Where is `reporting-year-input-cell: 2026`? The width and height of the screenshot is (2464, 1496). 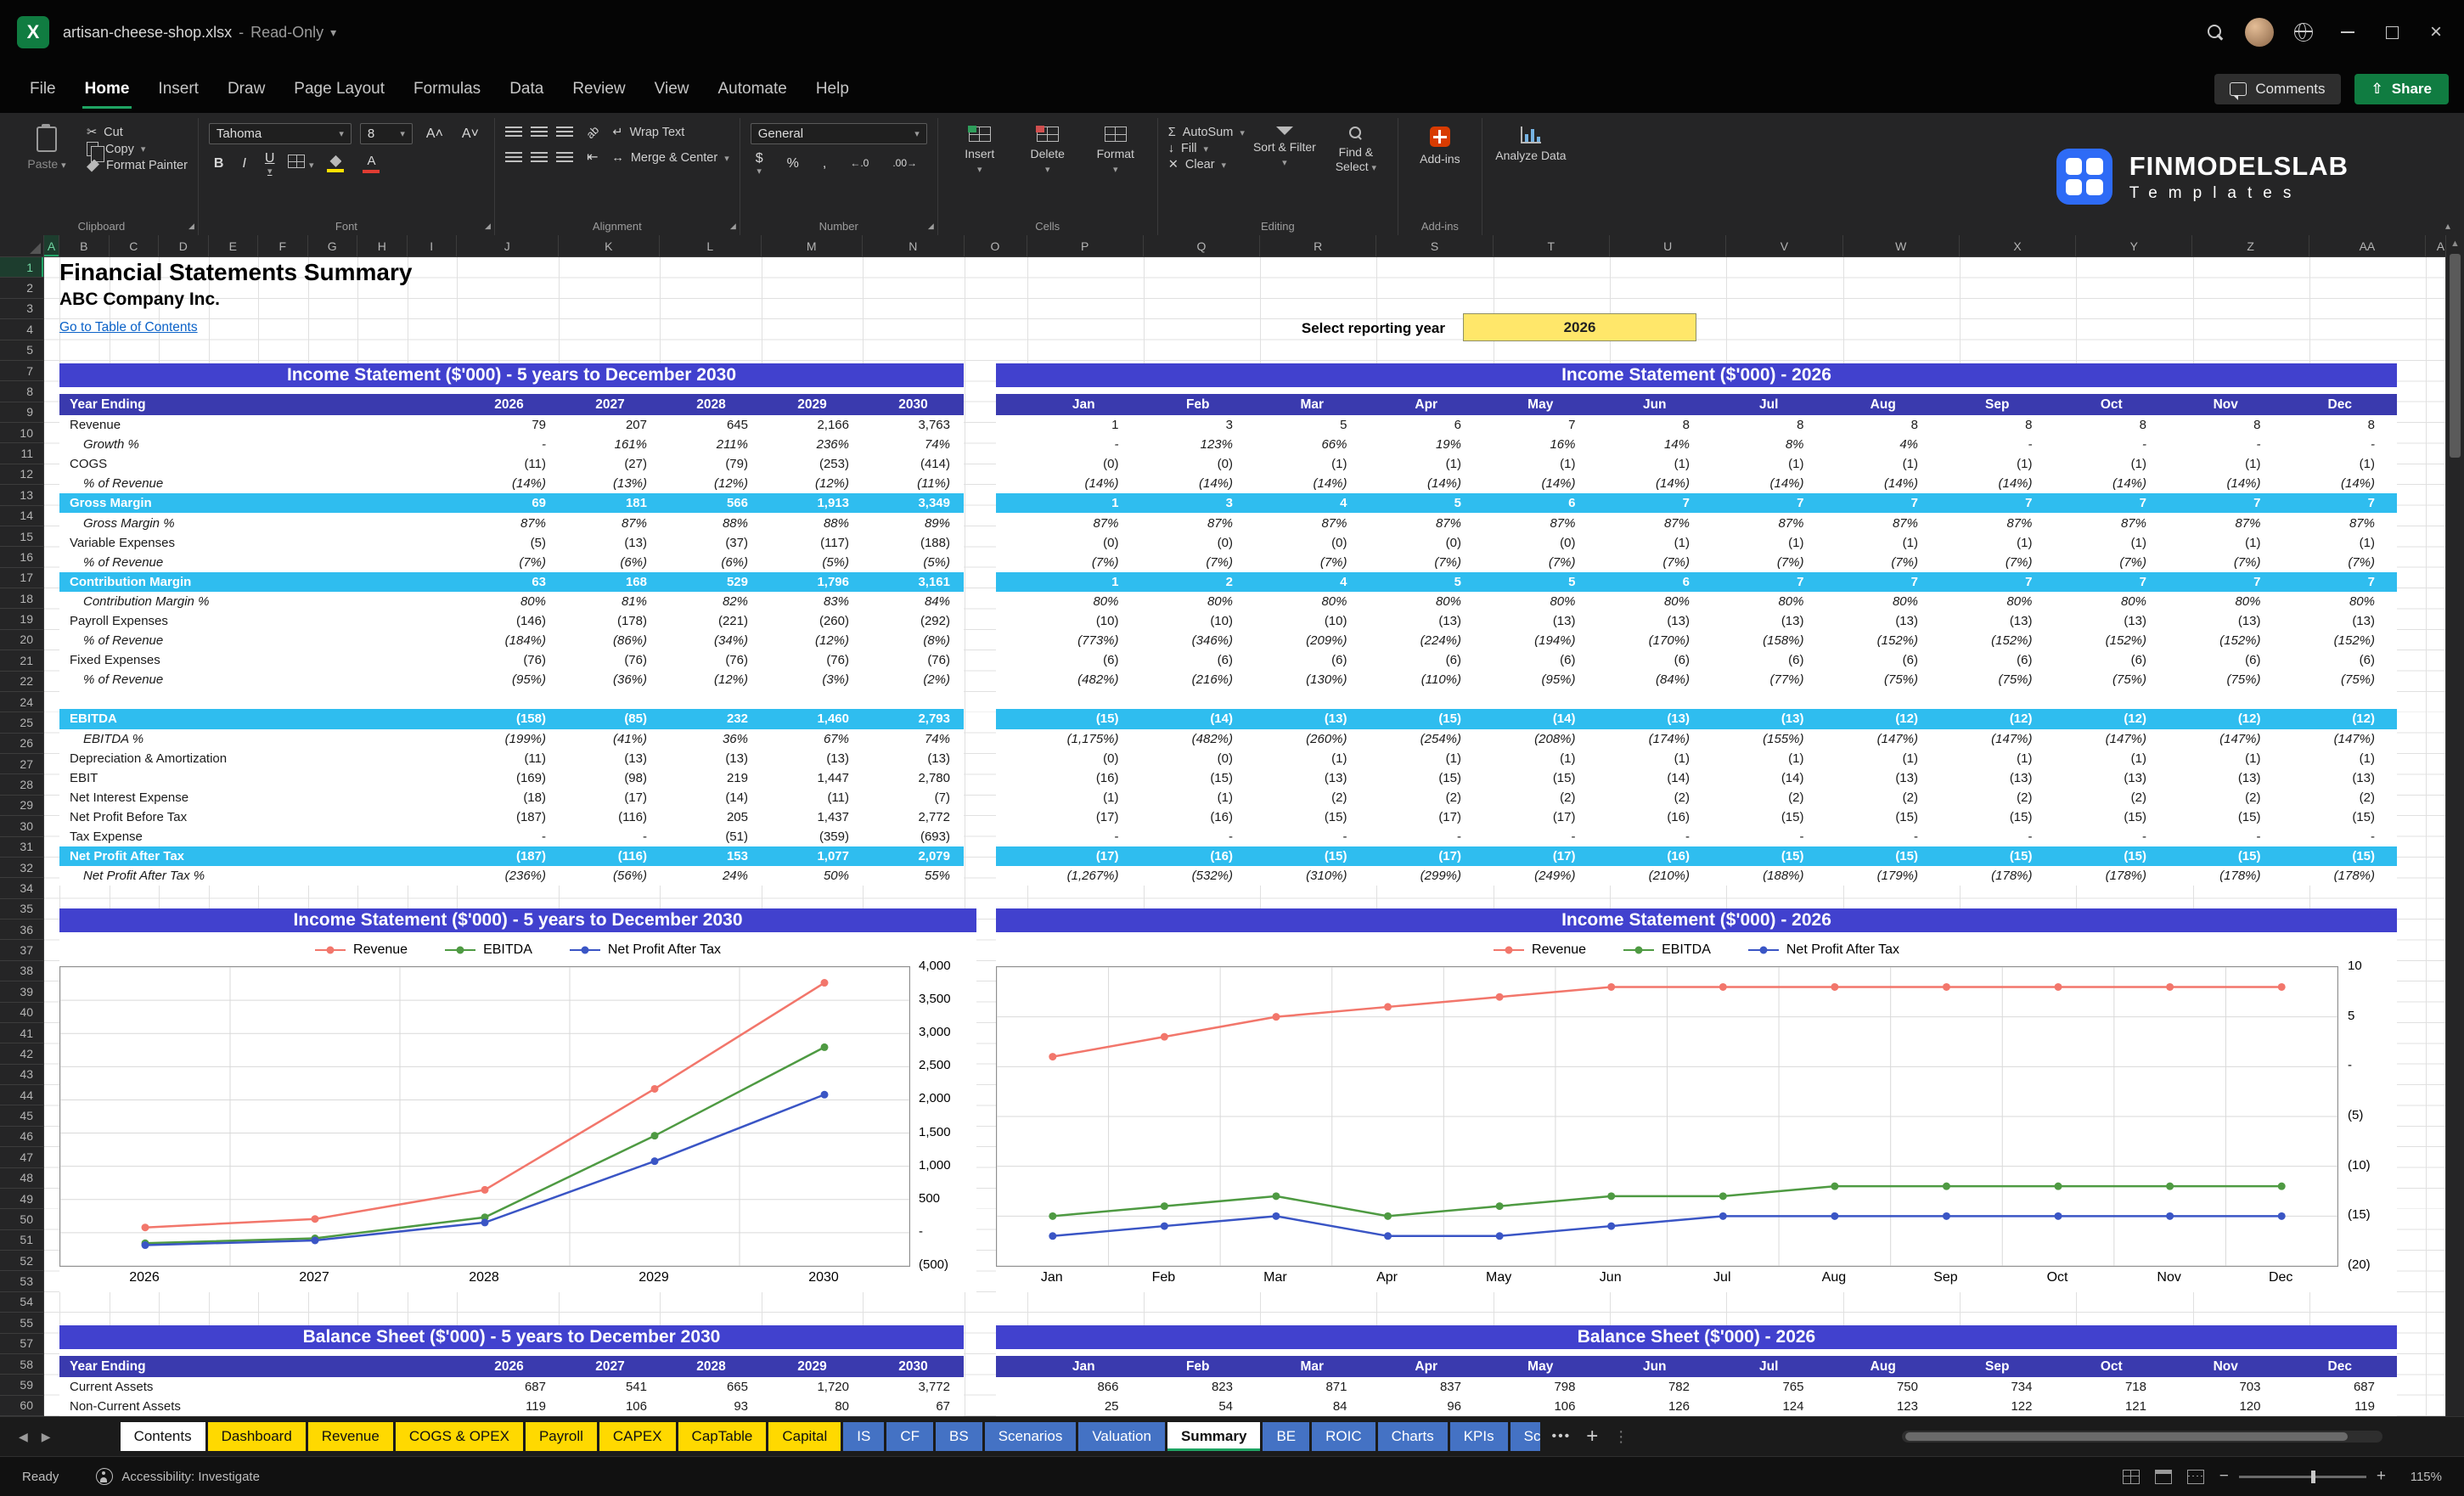
reporting-year-input-cell: 2026 is located at coordinates (1579, 327).